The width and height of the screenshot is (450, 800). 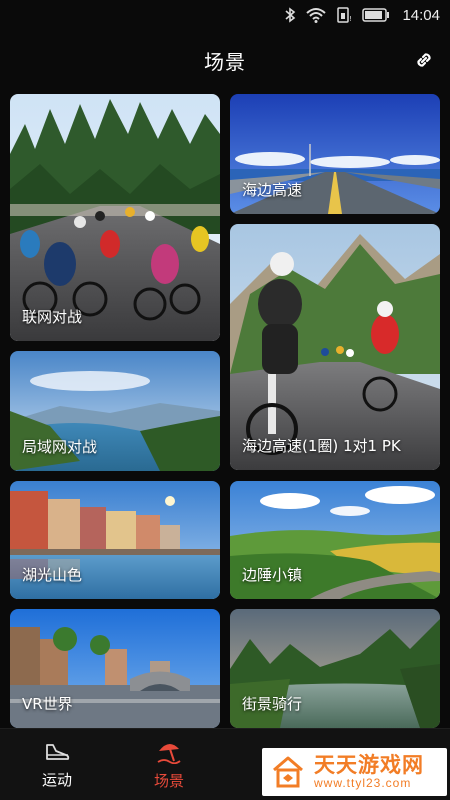 What do you see at coordinates (272, 575) in the screenshot?
I see `scene-label: 边陲小镇` at bounding box center [272, 575].